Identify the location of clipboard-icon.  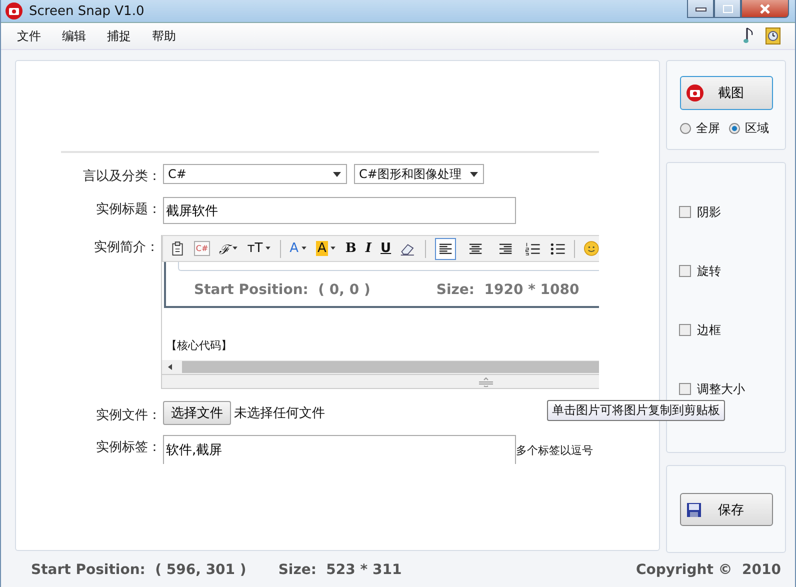
(178, 249).